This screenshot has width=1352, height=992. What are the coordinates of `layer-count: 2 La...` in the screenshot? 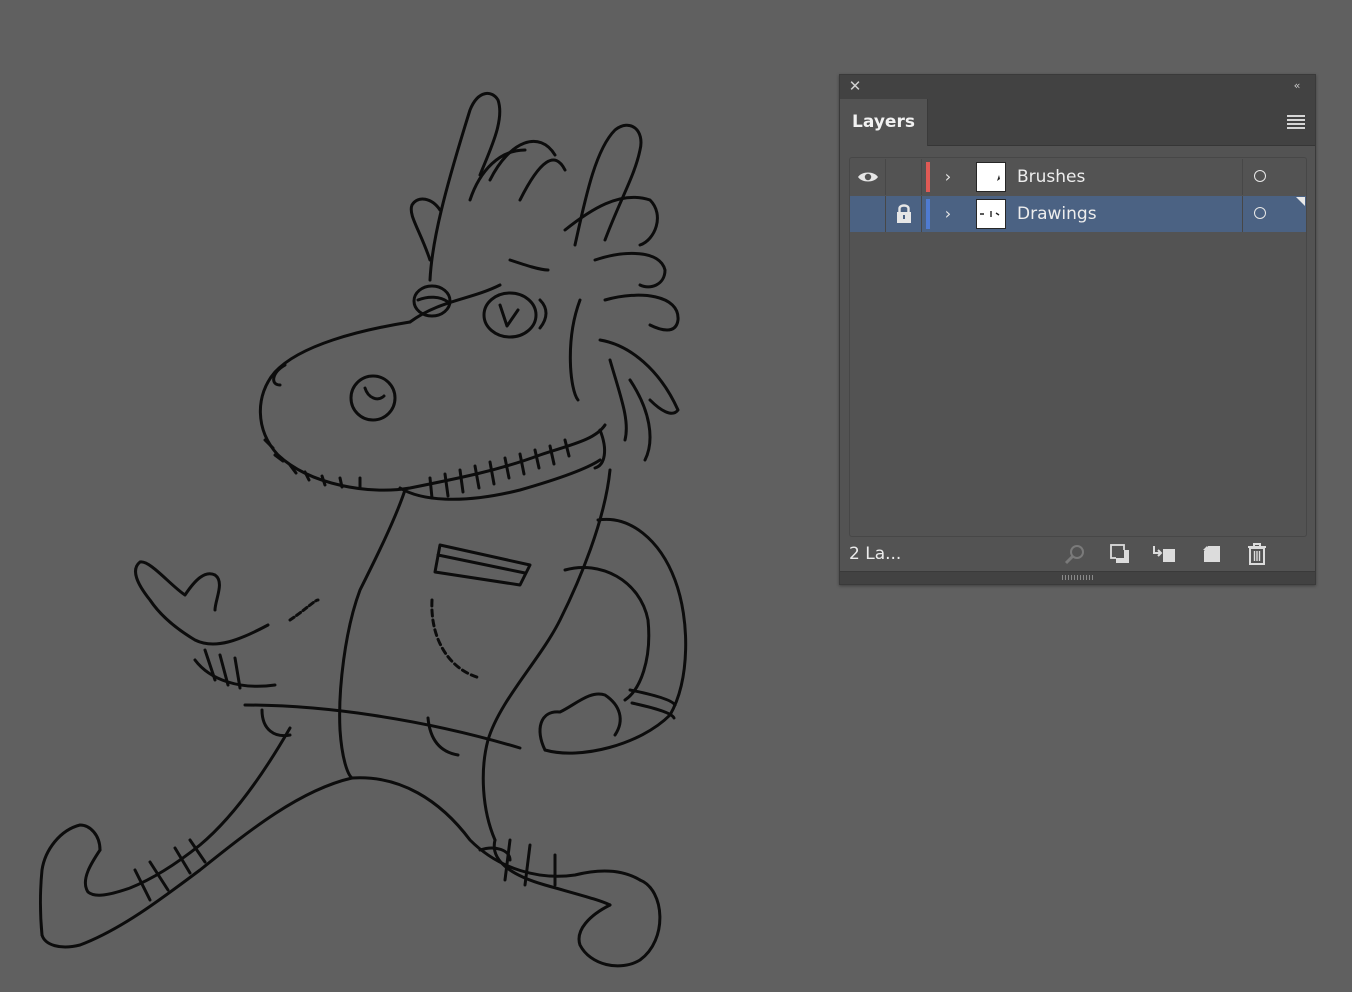 It's located at (875, 554).